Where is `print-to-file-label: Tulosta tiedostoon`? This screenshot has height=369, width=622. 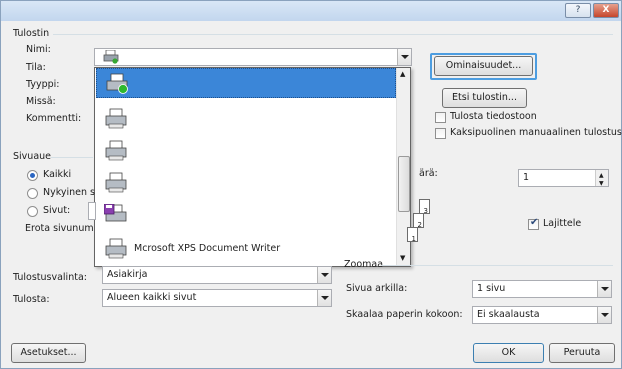
print-to-file-label: Tulosta tiedostoon is located at coordinates (493, 116).